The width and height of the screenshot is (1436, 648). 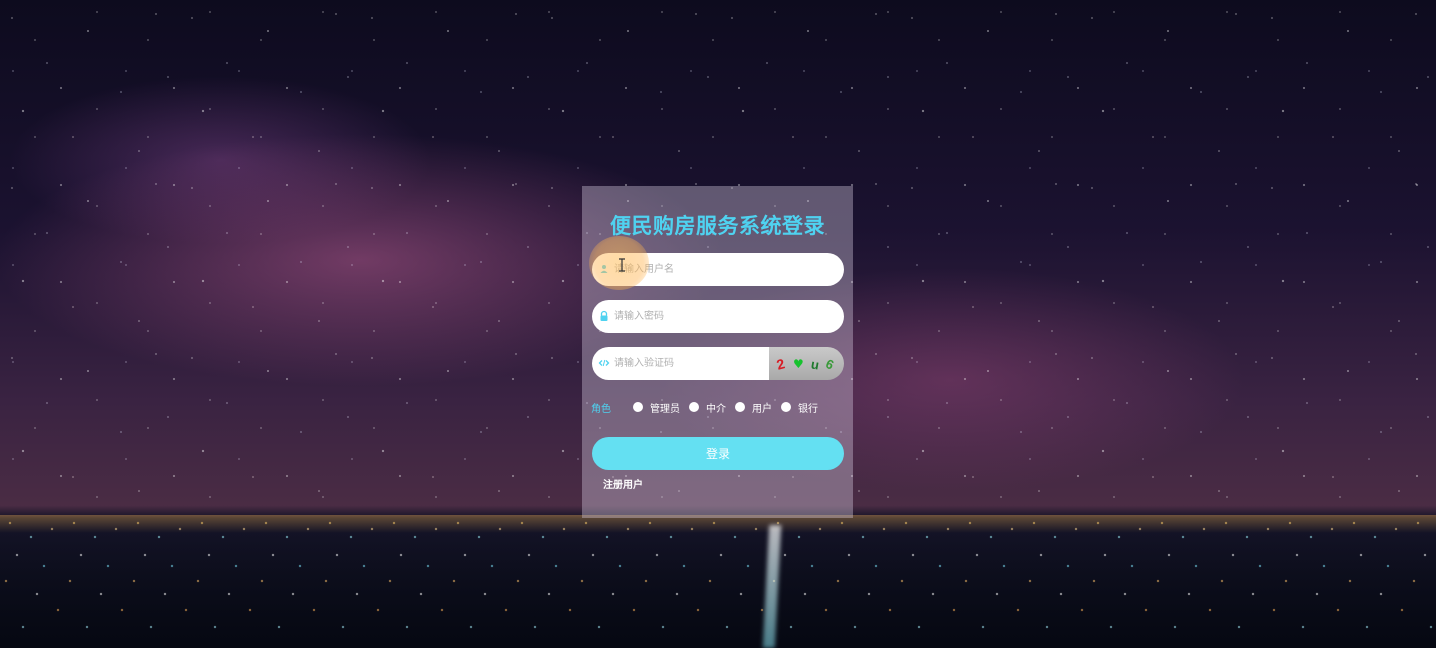 What do you see at coordinates (717, 226) in the screenshot?
I see `page-title: 便民购房服务系统登录` at bounding box center [717, 226].